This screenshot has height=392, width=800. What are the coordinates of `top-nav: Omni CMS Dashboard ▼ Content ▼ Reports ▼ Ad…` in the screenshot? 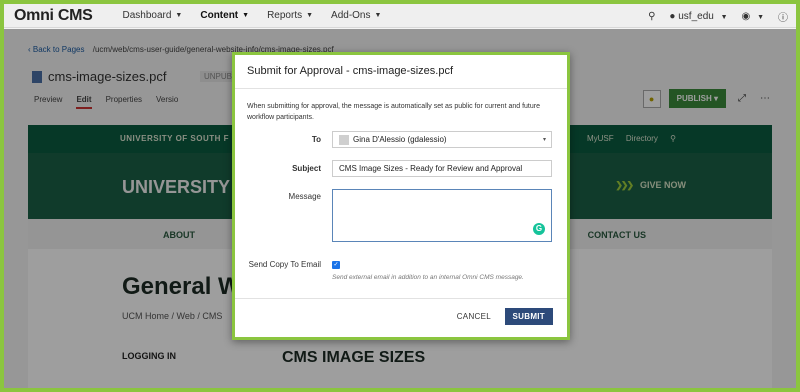 It's located at (400, 16).